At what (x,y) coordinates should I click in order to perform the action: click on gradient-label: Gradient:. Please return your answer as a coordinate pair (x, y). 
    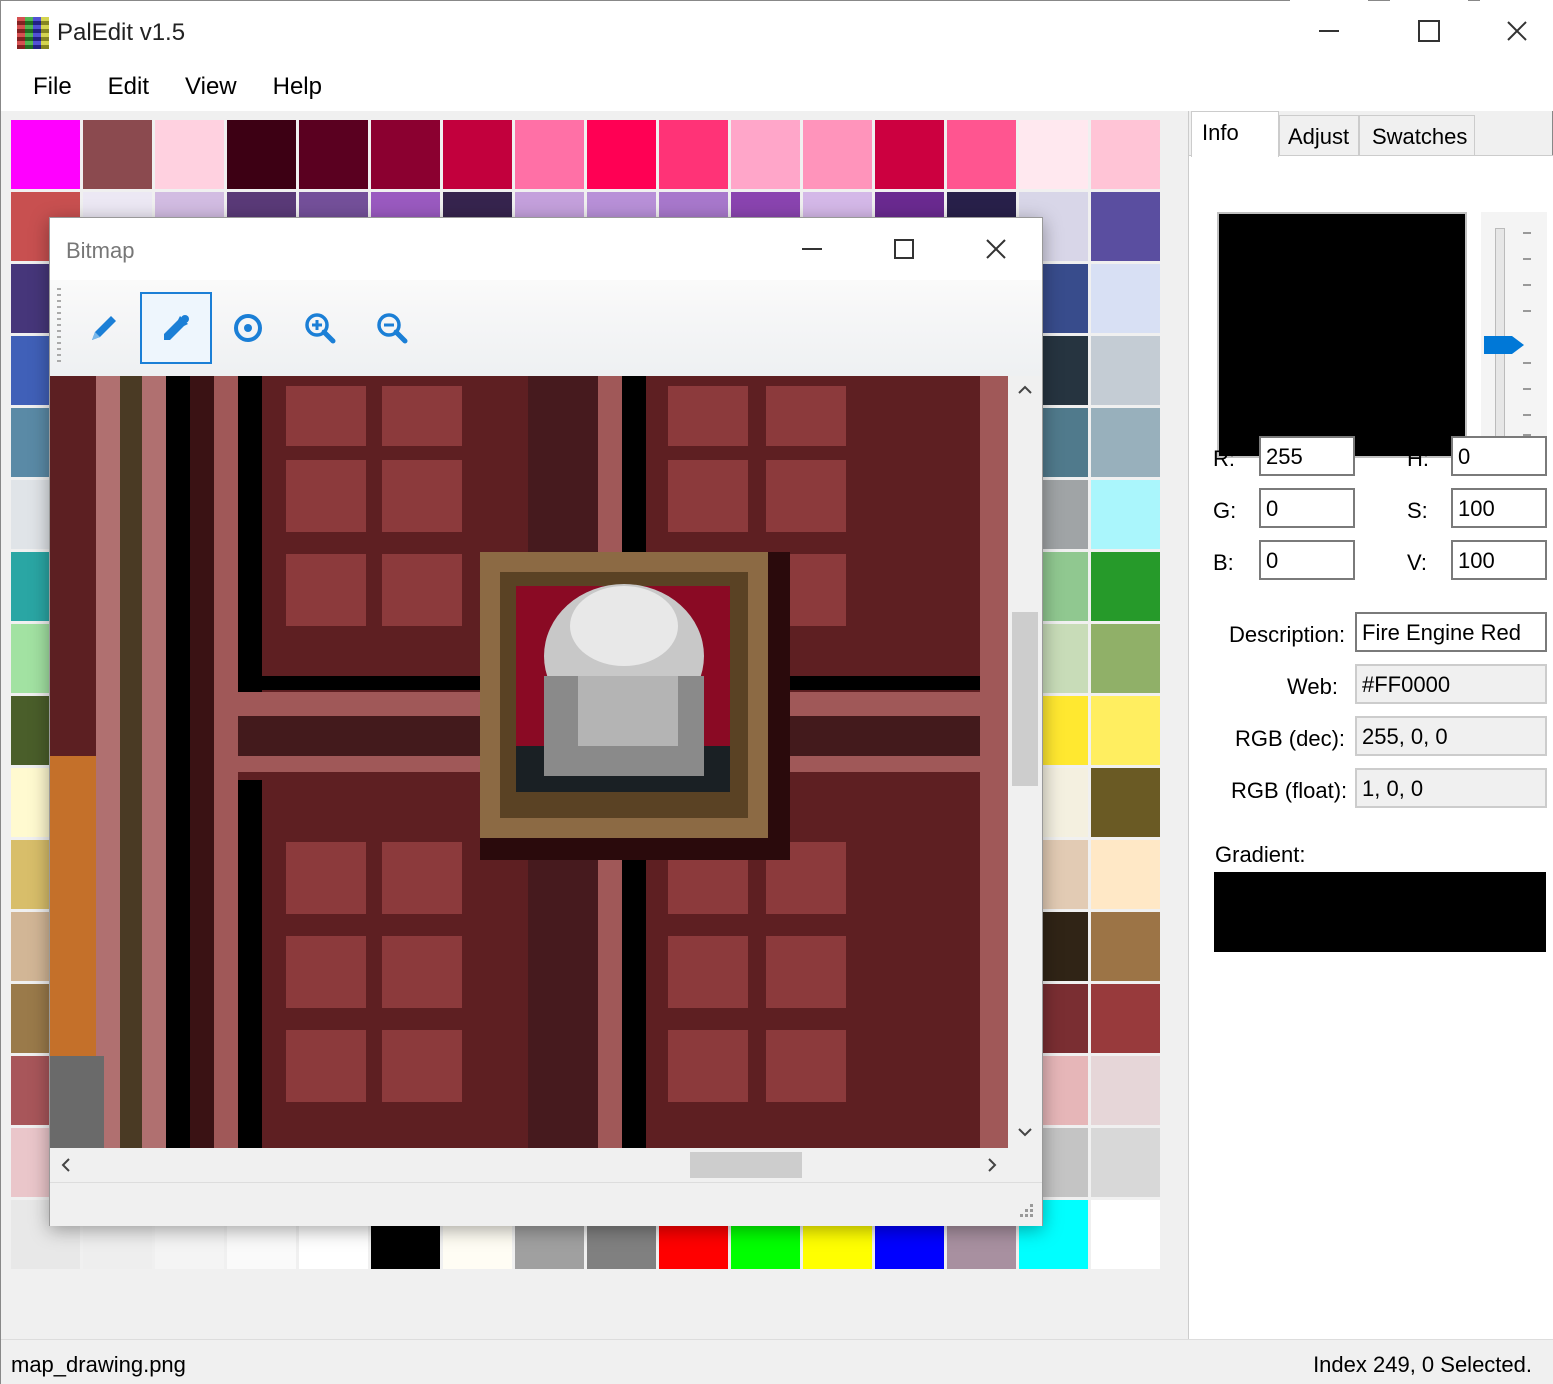
    Looking at the image, I should click on (1260, 854).